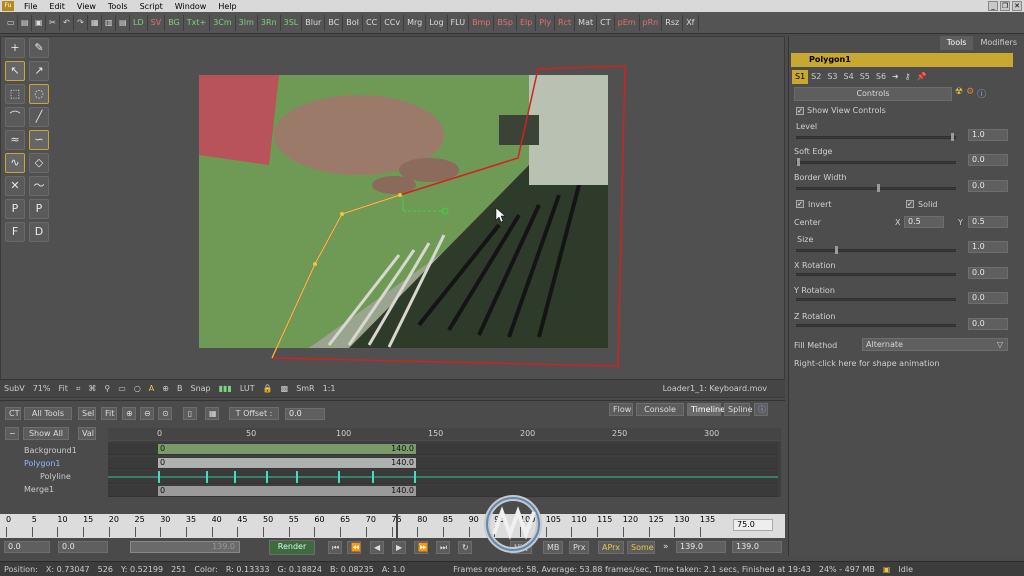 This screenshot has height=576, width=1024. I want to click on new-icon: ▭, so click(11, 22).